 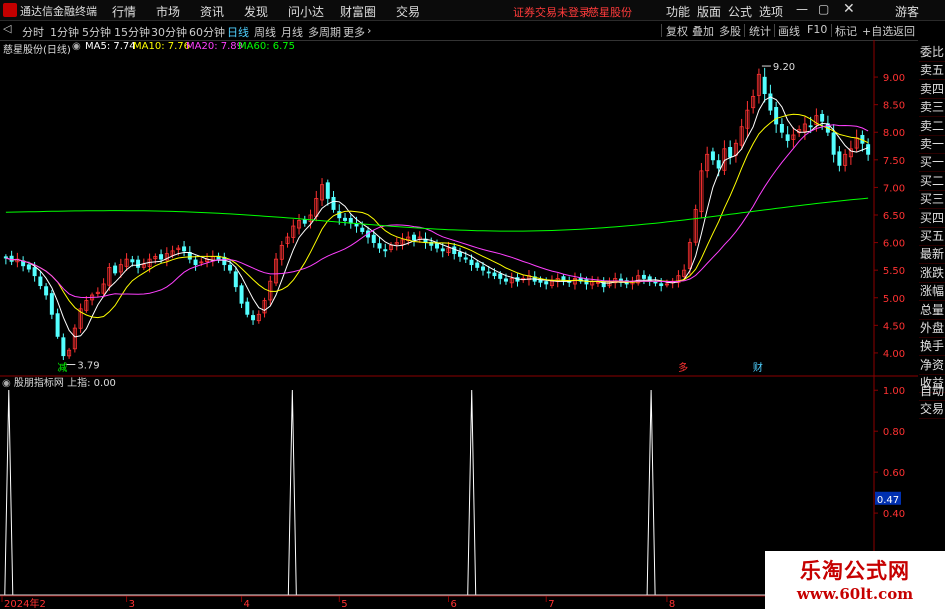 What do you see at coordinates (238, 32) in the screenshot?
I see `tab-daily: 日线` at bounding box center [238, 32].